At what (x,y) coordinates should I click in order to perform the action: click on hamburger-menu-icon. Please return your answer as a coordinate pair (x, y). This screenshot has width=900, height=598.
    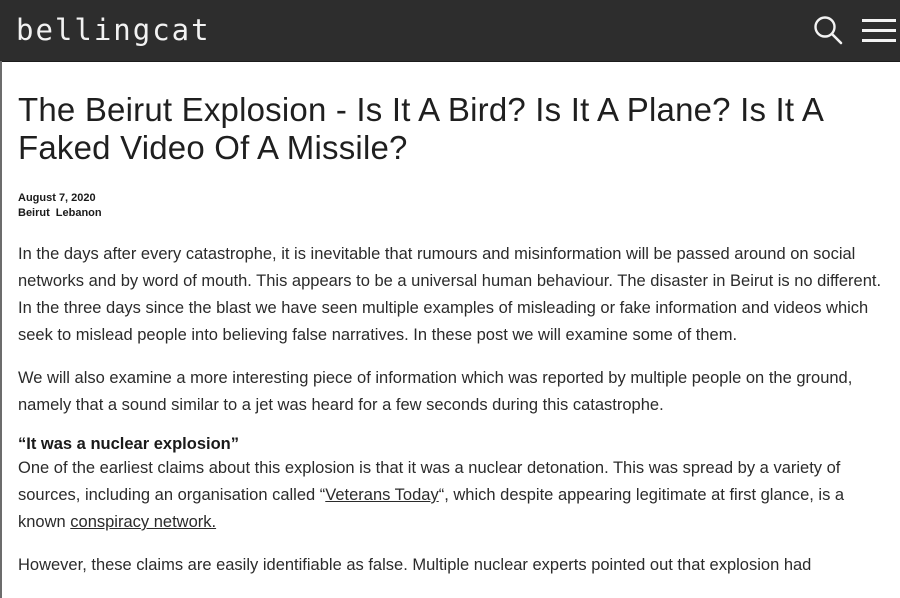
    Looking at the image, I should click on (879, 31).